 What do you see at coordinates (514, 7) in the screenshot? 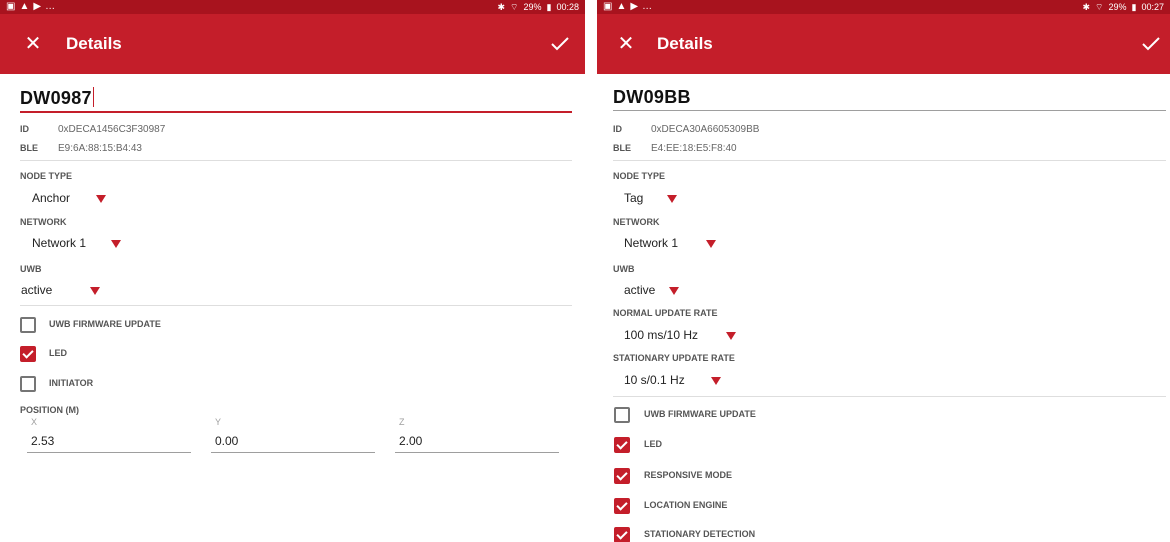
I see `wifi-icon: ⌔` at bounding box center [514, 7].